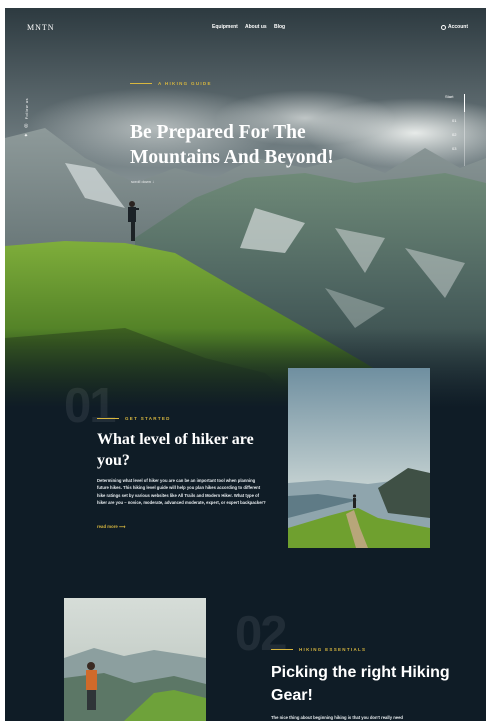 This screenshot has width=495, height=721. I want to click on slide-02: 02, so click(454, 134).